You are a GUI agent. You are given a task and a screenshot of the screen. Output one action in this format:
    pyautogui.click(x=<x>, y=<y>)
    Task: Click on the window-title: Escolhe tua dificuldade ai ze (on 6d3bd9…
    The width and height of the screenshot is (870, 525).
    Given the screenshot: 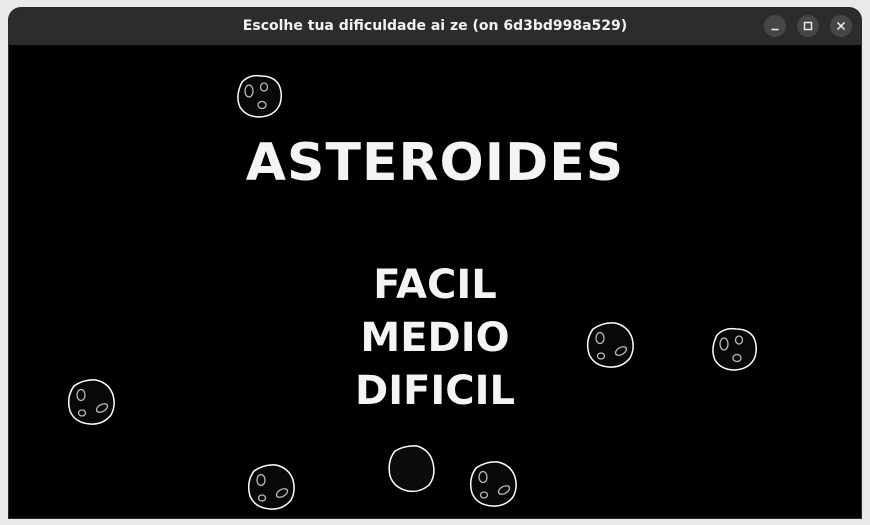 What is the action you would take?
    pyautogui.click(x=435, y=26)
    